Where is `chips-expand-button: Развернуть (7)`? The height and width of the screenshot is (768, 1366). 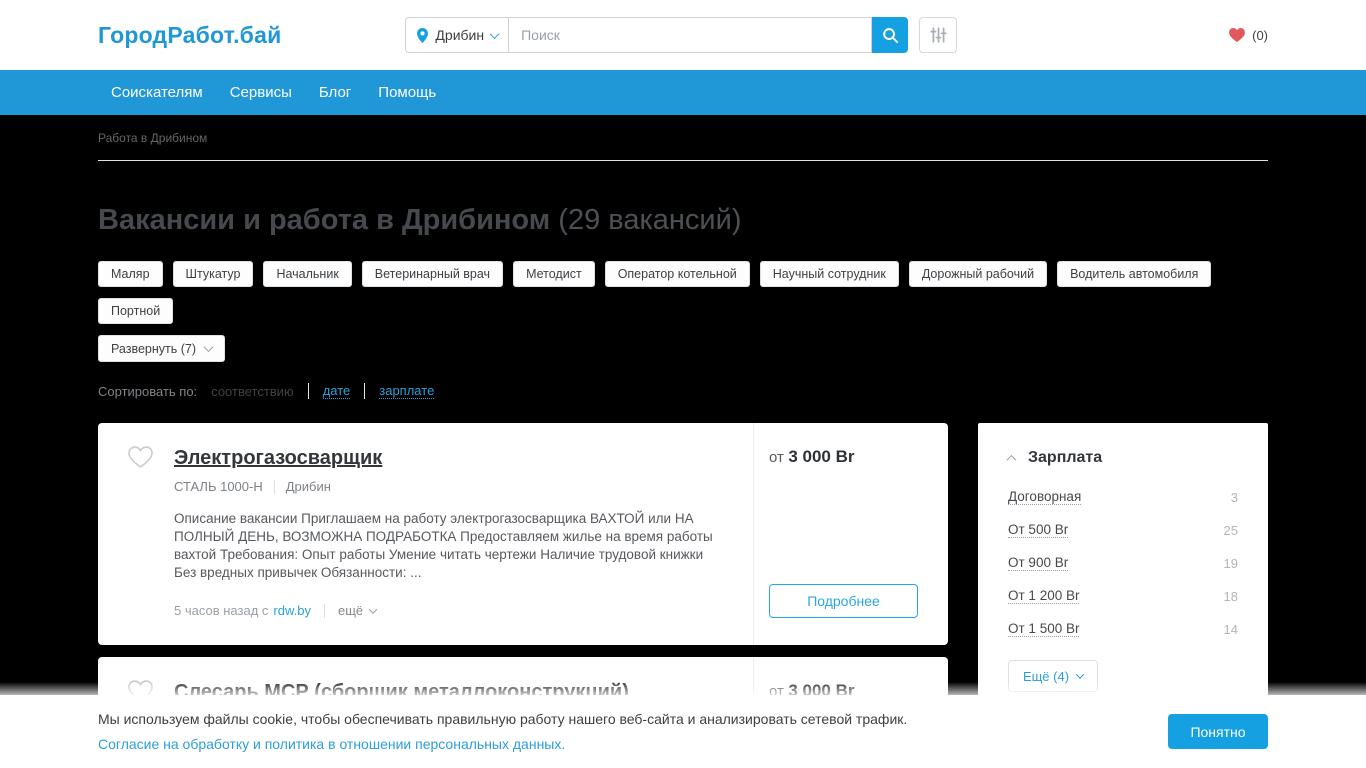 chips-expand-button: Развернуть (7) is located at coordinates (162, 348).